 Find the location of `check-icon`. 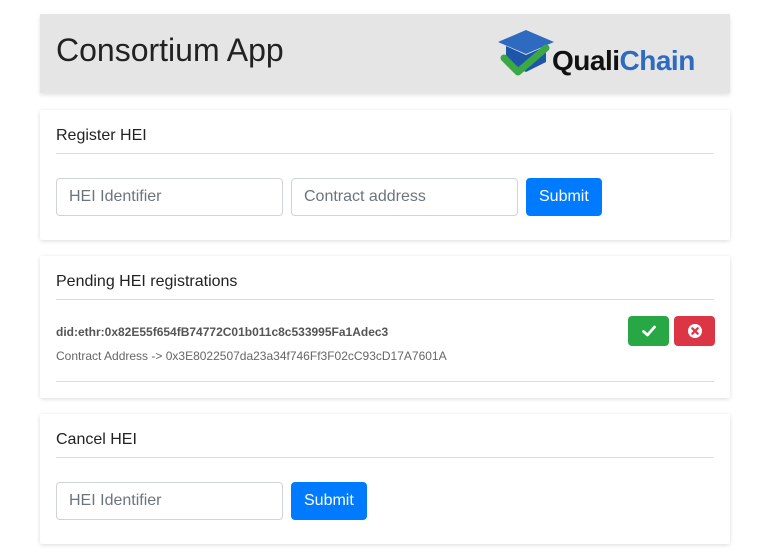

check-icon is located at coordinates (648, 331).